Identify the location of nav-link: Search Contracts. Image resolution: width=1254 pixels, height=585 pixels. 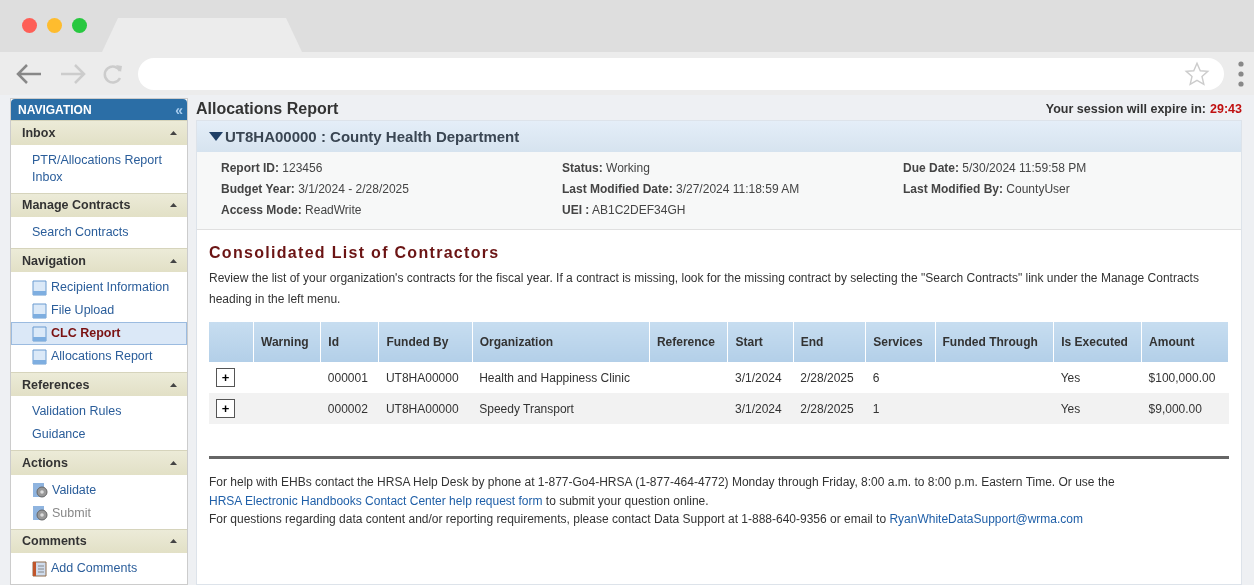
(99, 232).